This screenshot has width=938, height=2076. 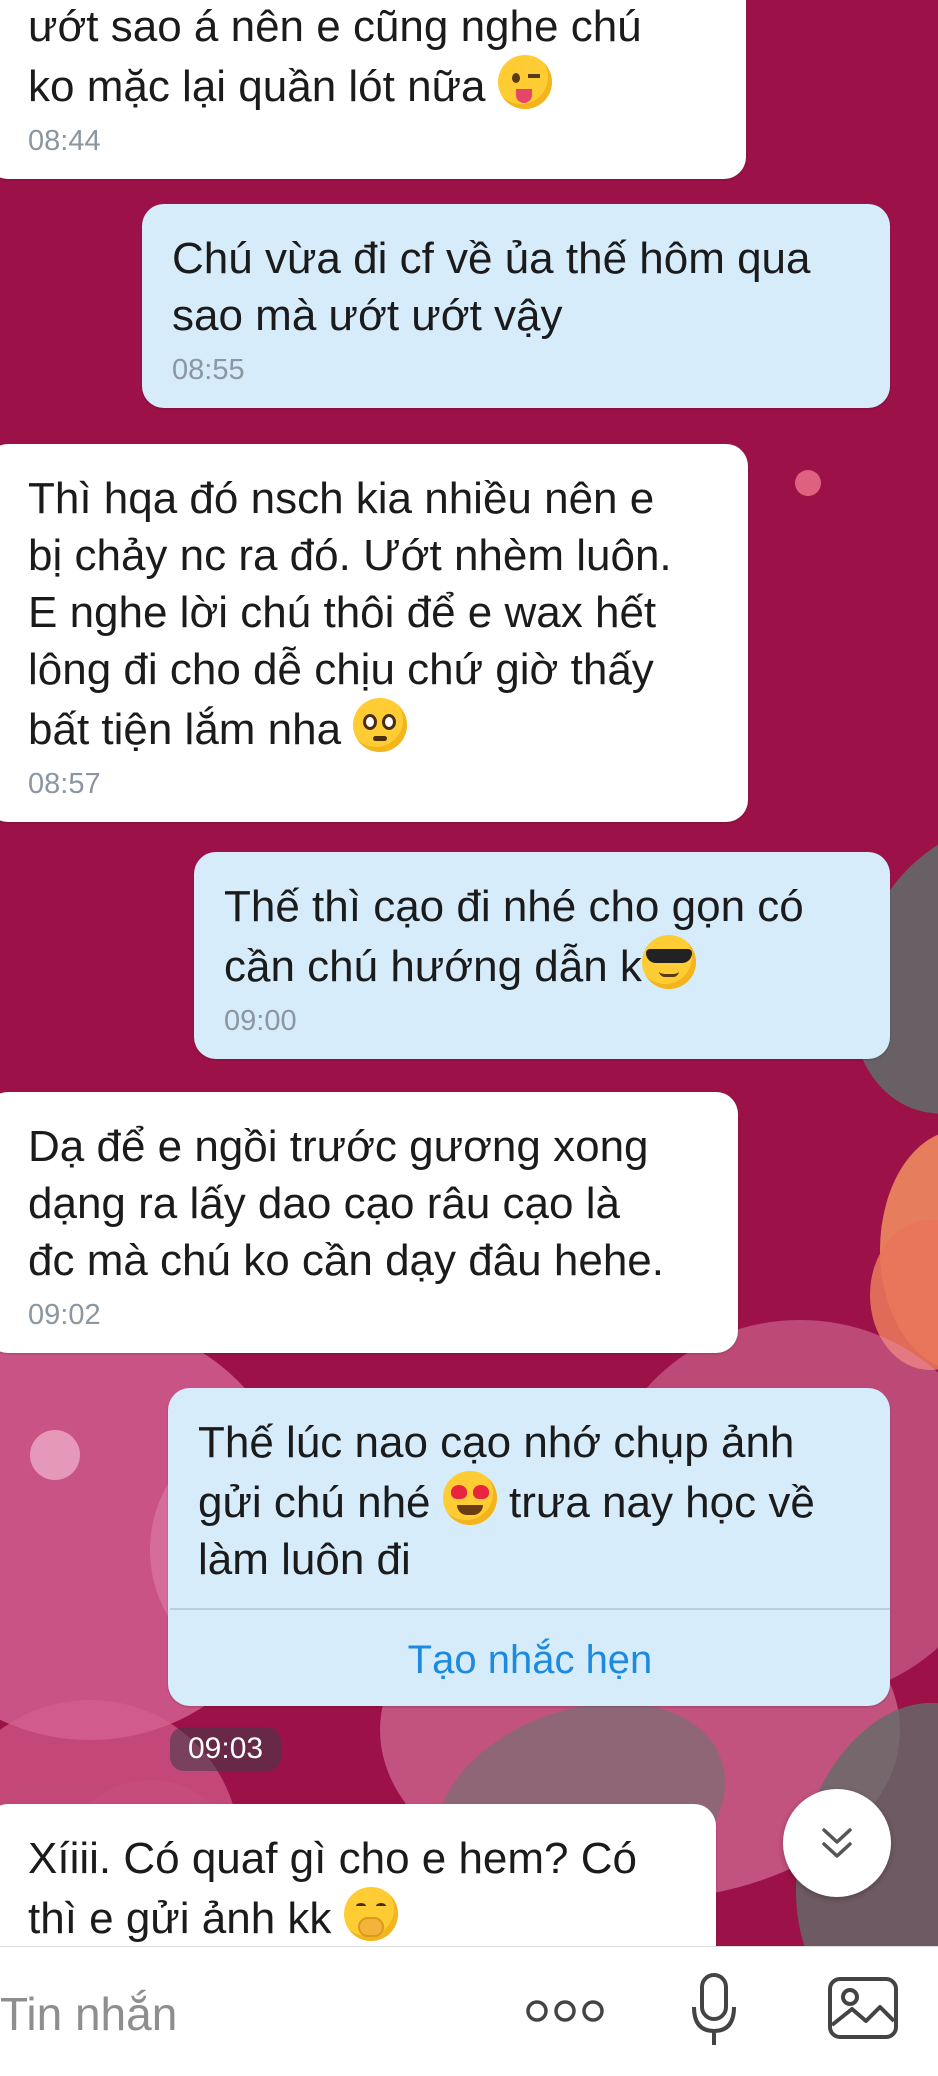 I want to click on message-text-line: bất tiện lắm nha, so click(x=374, y=728).